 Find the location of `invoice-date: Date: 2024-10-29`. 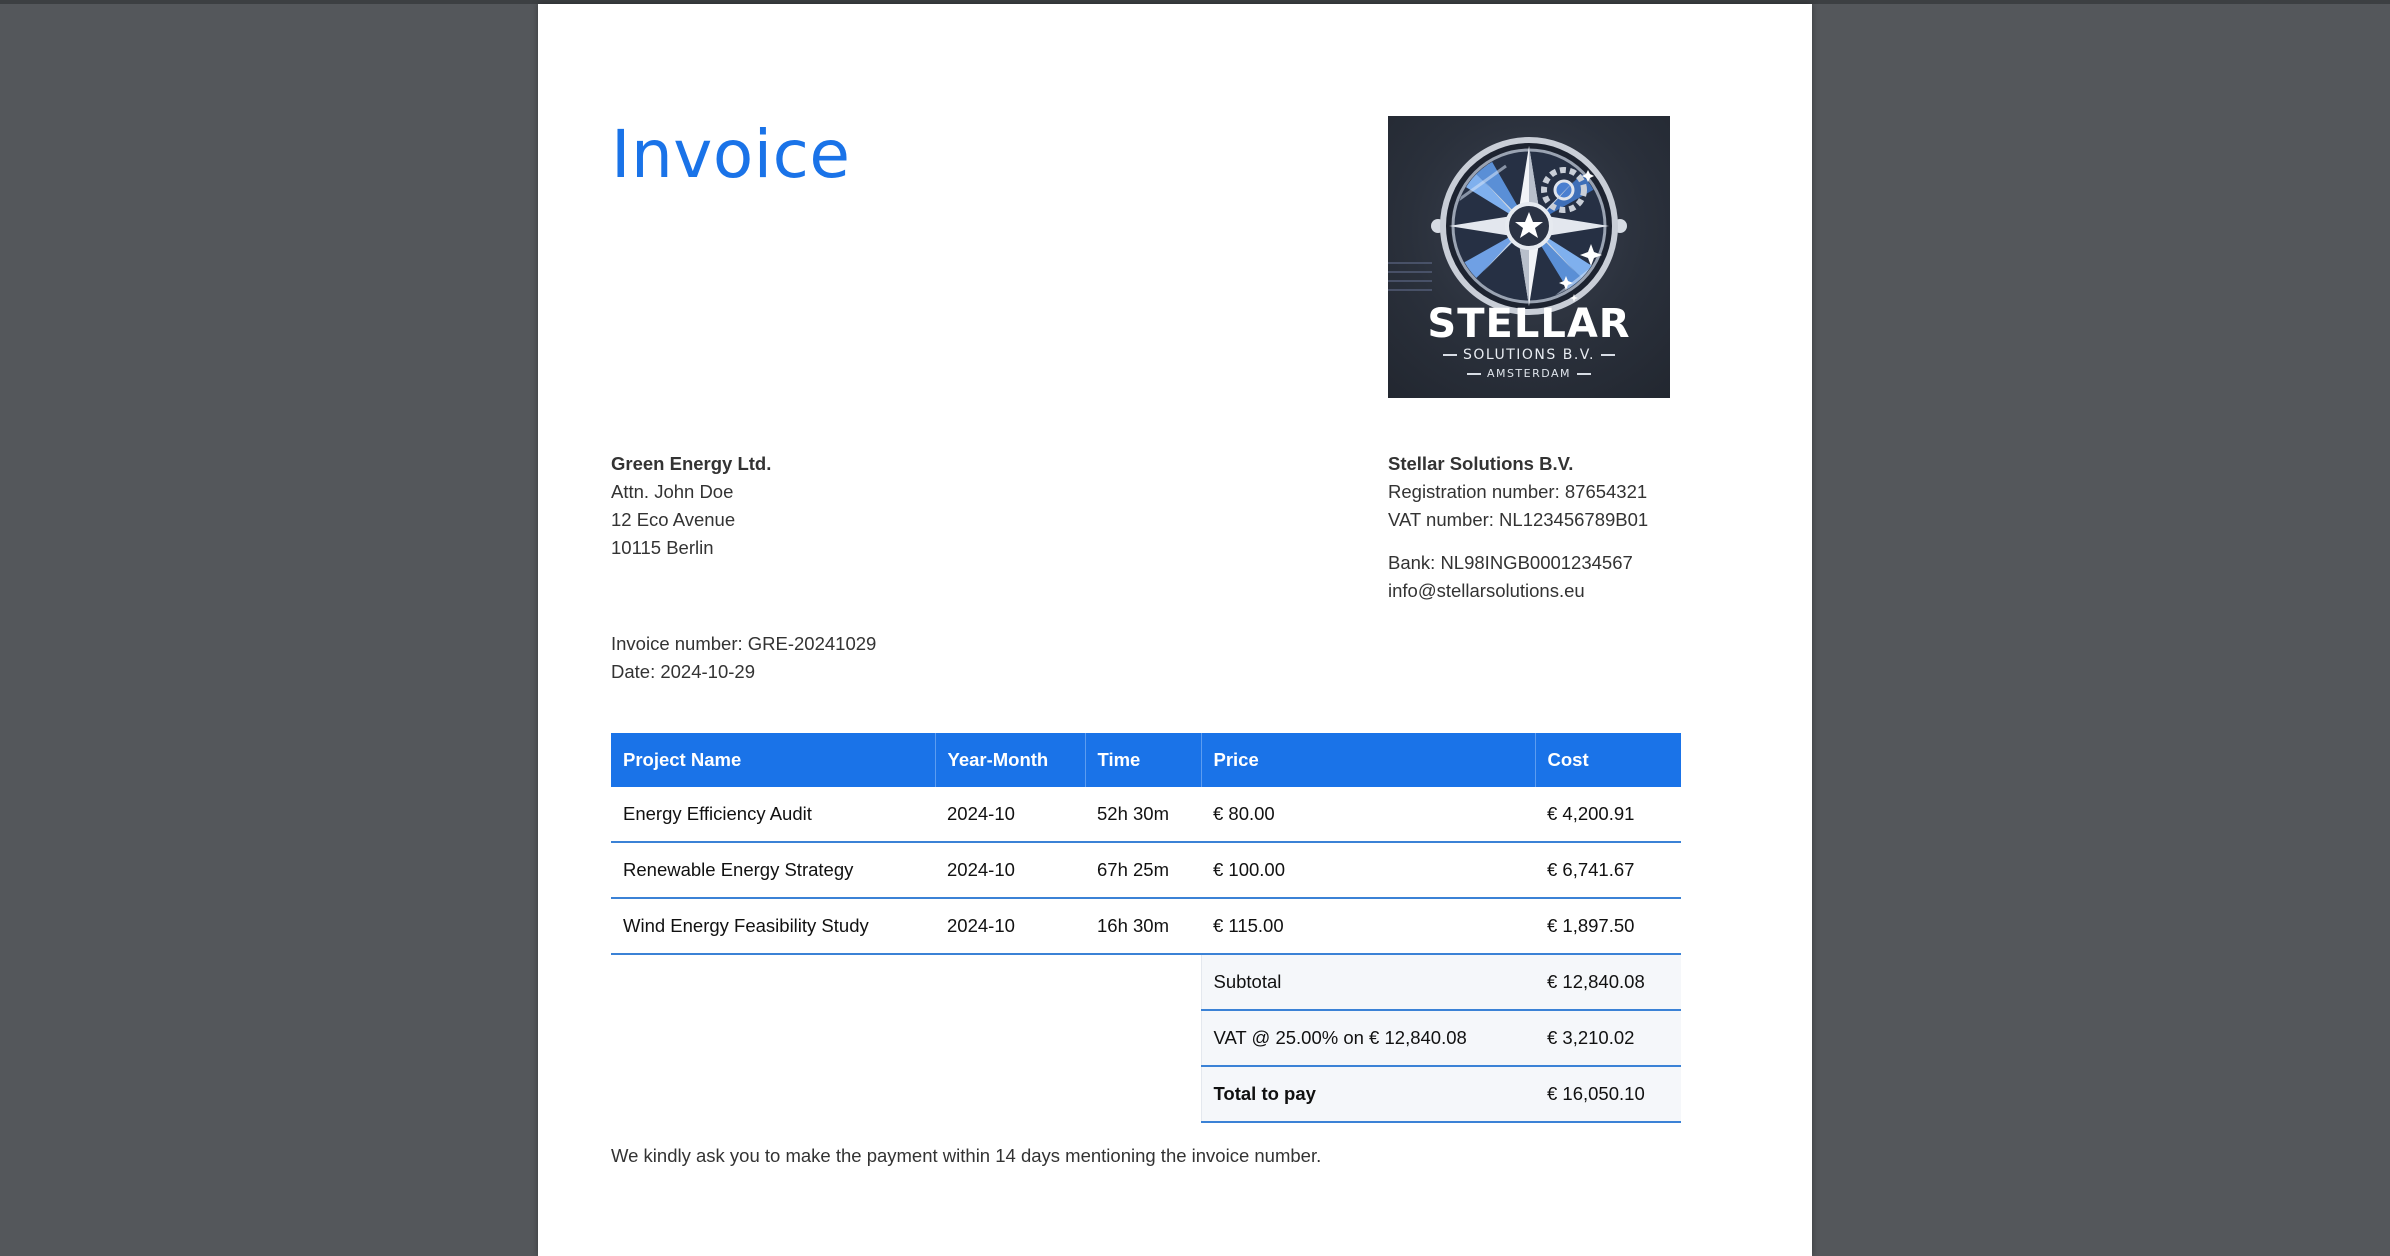

invoice-date: Date: 2024-10-29 is located at coordinates (683, 671).